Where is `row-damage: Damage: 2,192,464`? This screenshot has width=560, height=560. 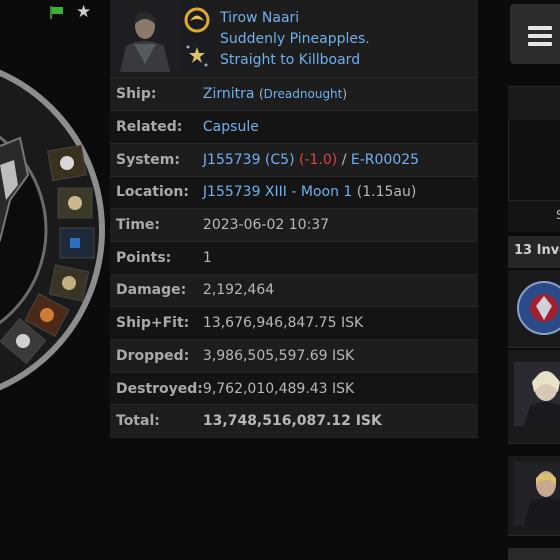
row-damage: Damage: 2,192,464 is located at coordinates (294, 291).